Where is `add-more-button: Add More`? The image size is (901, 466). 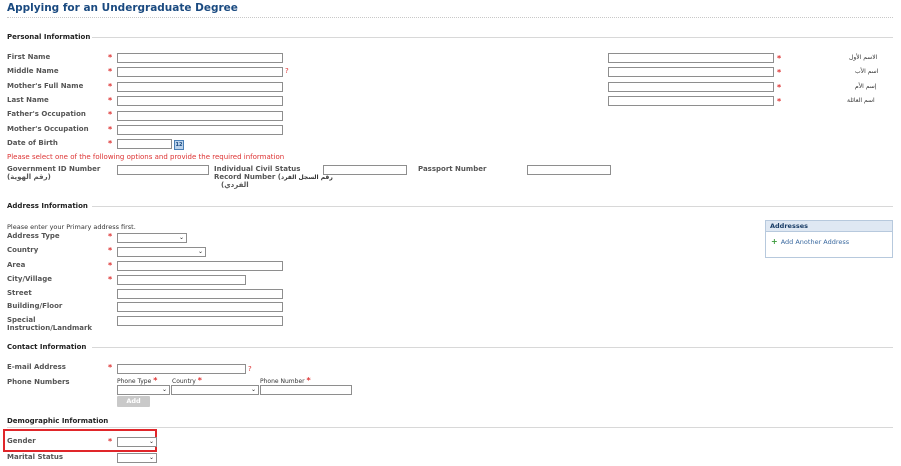 add-more-button: Add More is located at coordinates (133, 406).